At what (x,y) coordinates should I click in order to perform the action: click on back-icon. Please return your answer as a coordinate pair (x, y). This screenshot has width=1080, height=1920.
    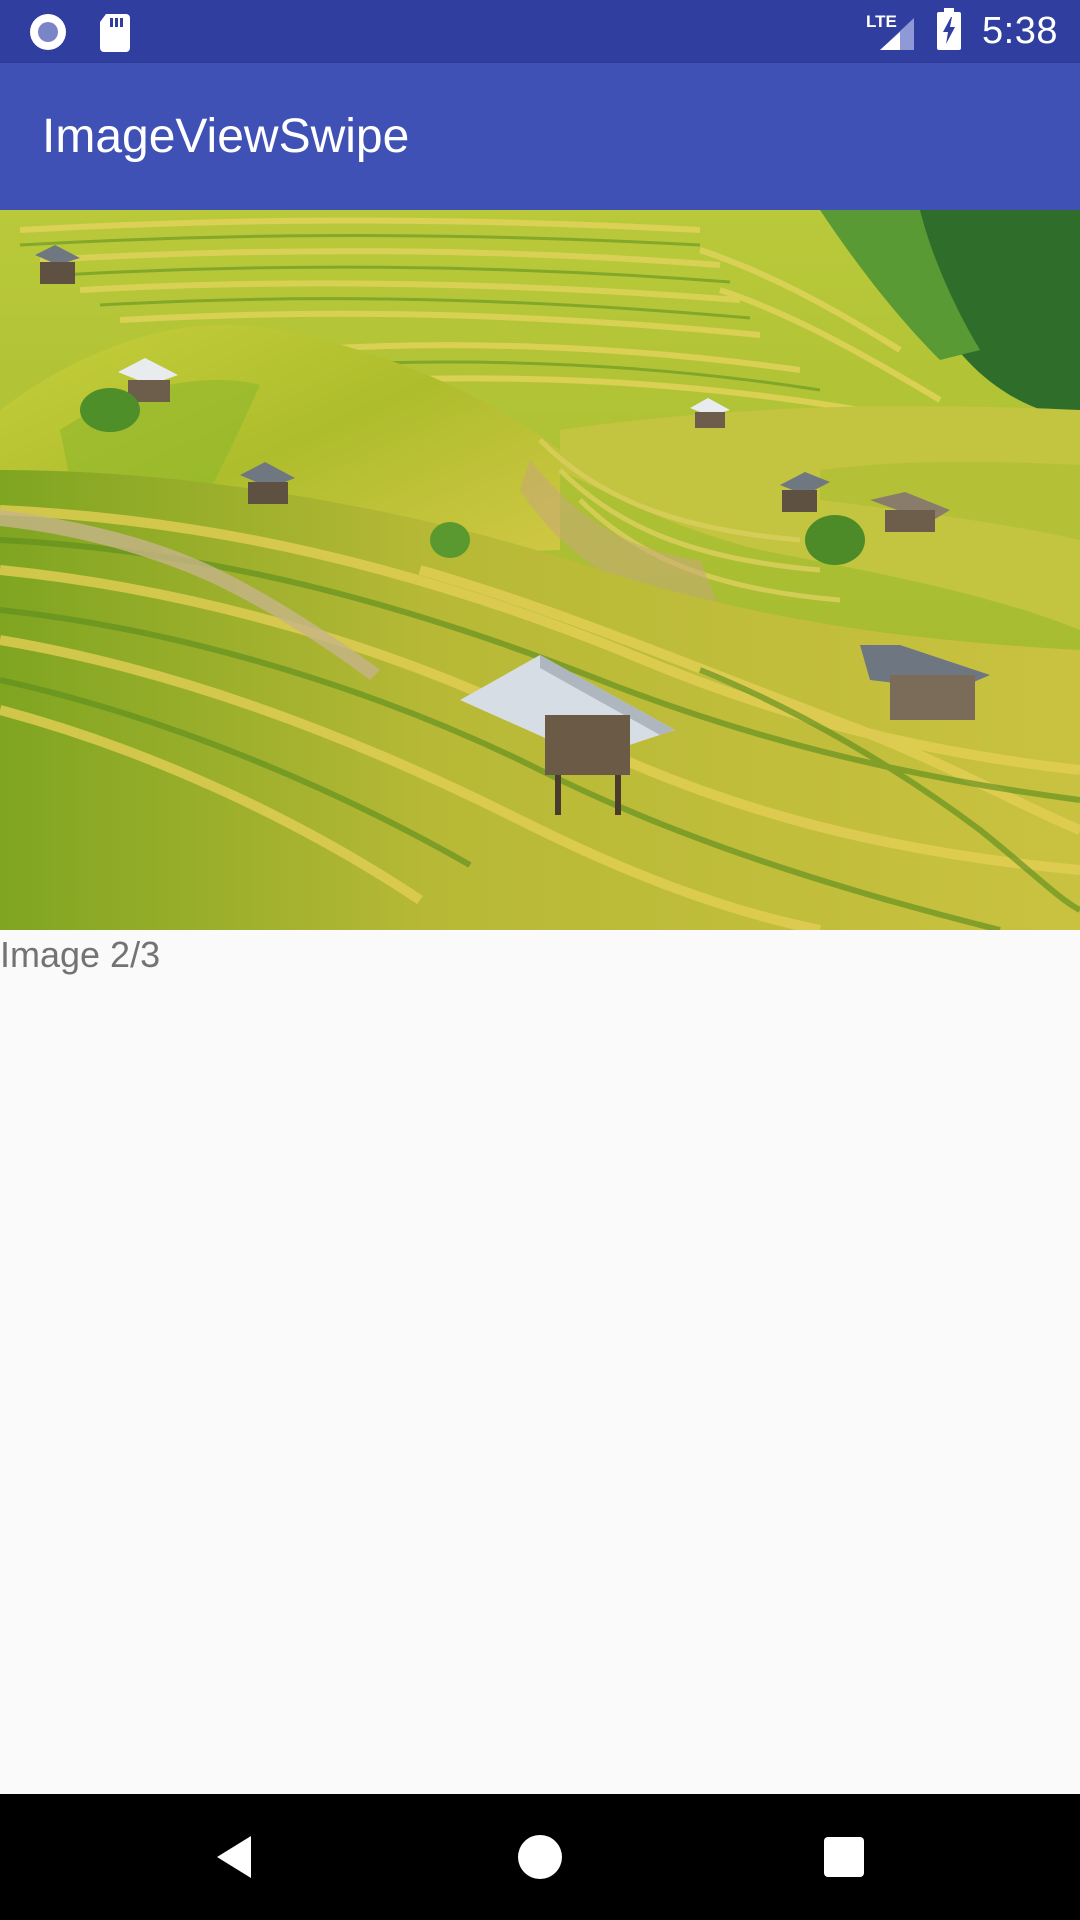
    Looking at the image, I should click on (234, 1857).